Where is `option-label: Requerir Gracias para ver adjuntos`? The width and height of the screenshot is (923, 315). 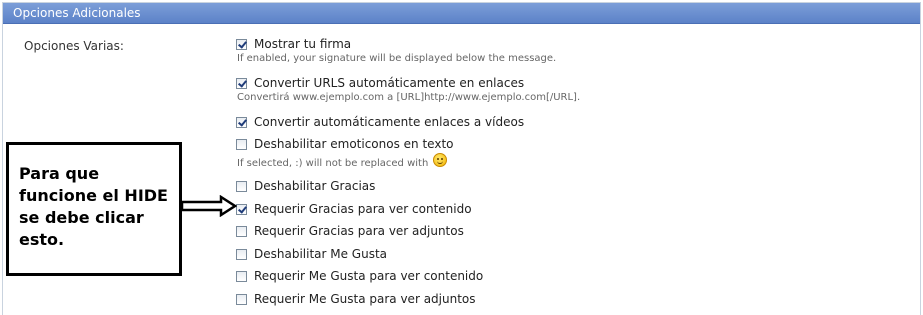 option-label: Requerir Gracias para ver adjuntos is located at coordinates (359, 231).